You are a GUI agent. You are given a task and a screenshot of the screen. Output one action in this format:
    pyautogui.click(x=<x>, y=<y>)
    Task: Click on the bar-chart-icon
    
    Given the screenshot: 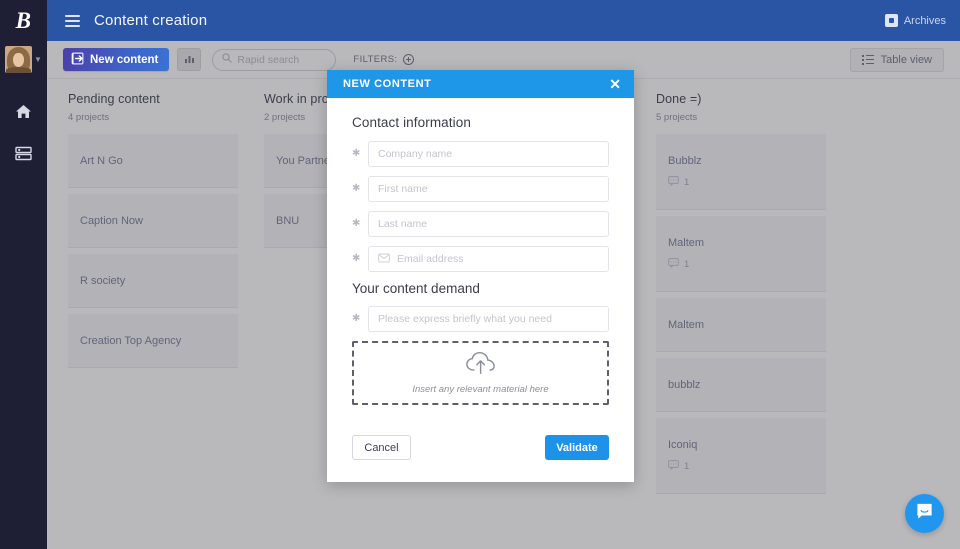 What is the action you would take?
    pyautogui.click(x=189, y=60)
    